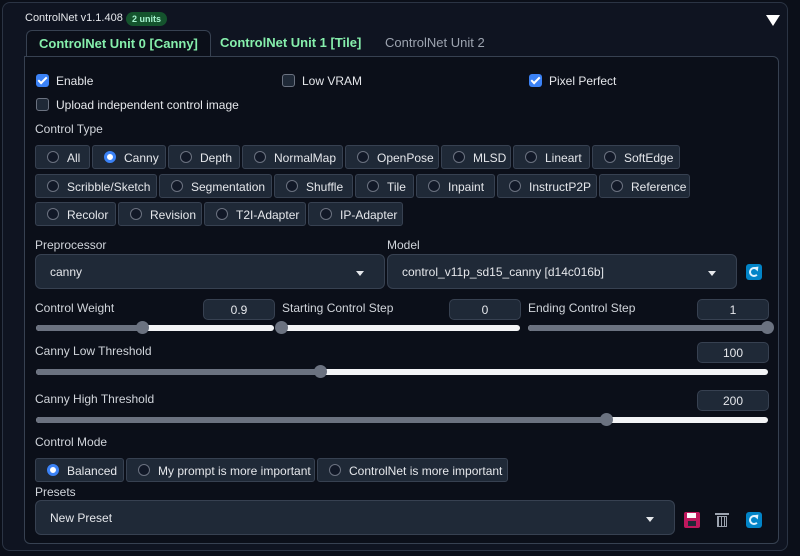 This screenshot has height=556, width=800. What do you see at coordinates (583, 81) in the screenshot?
I see `pixel-perfect-label: Pixel Perfect` at bounding box center [583, 81].